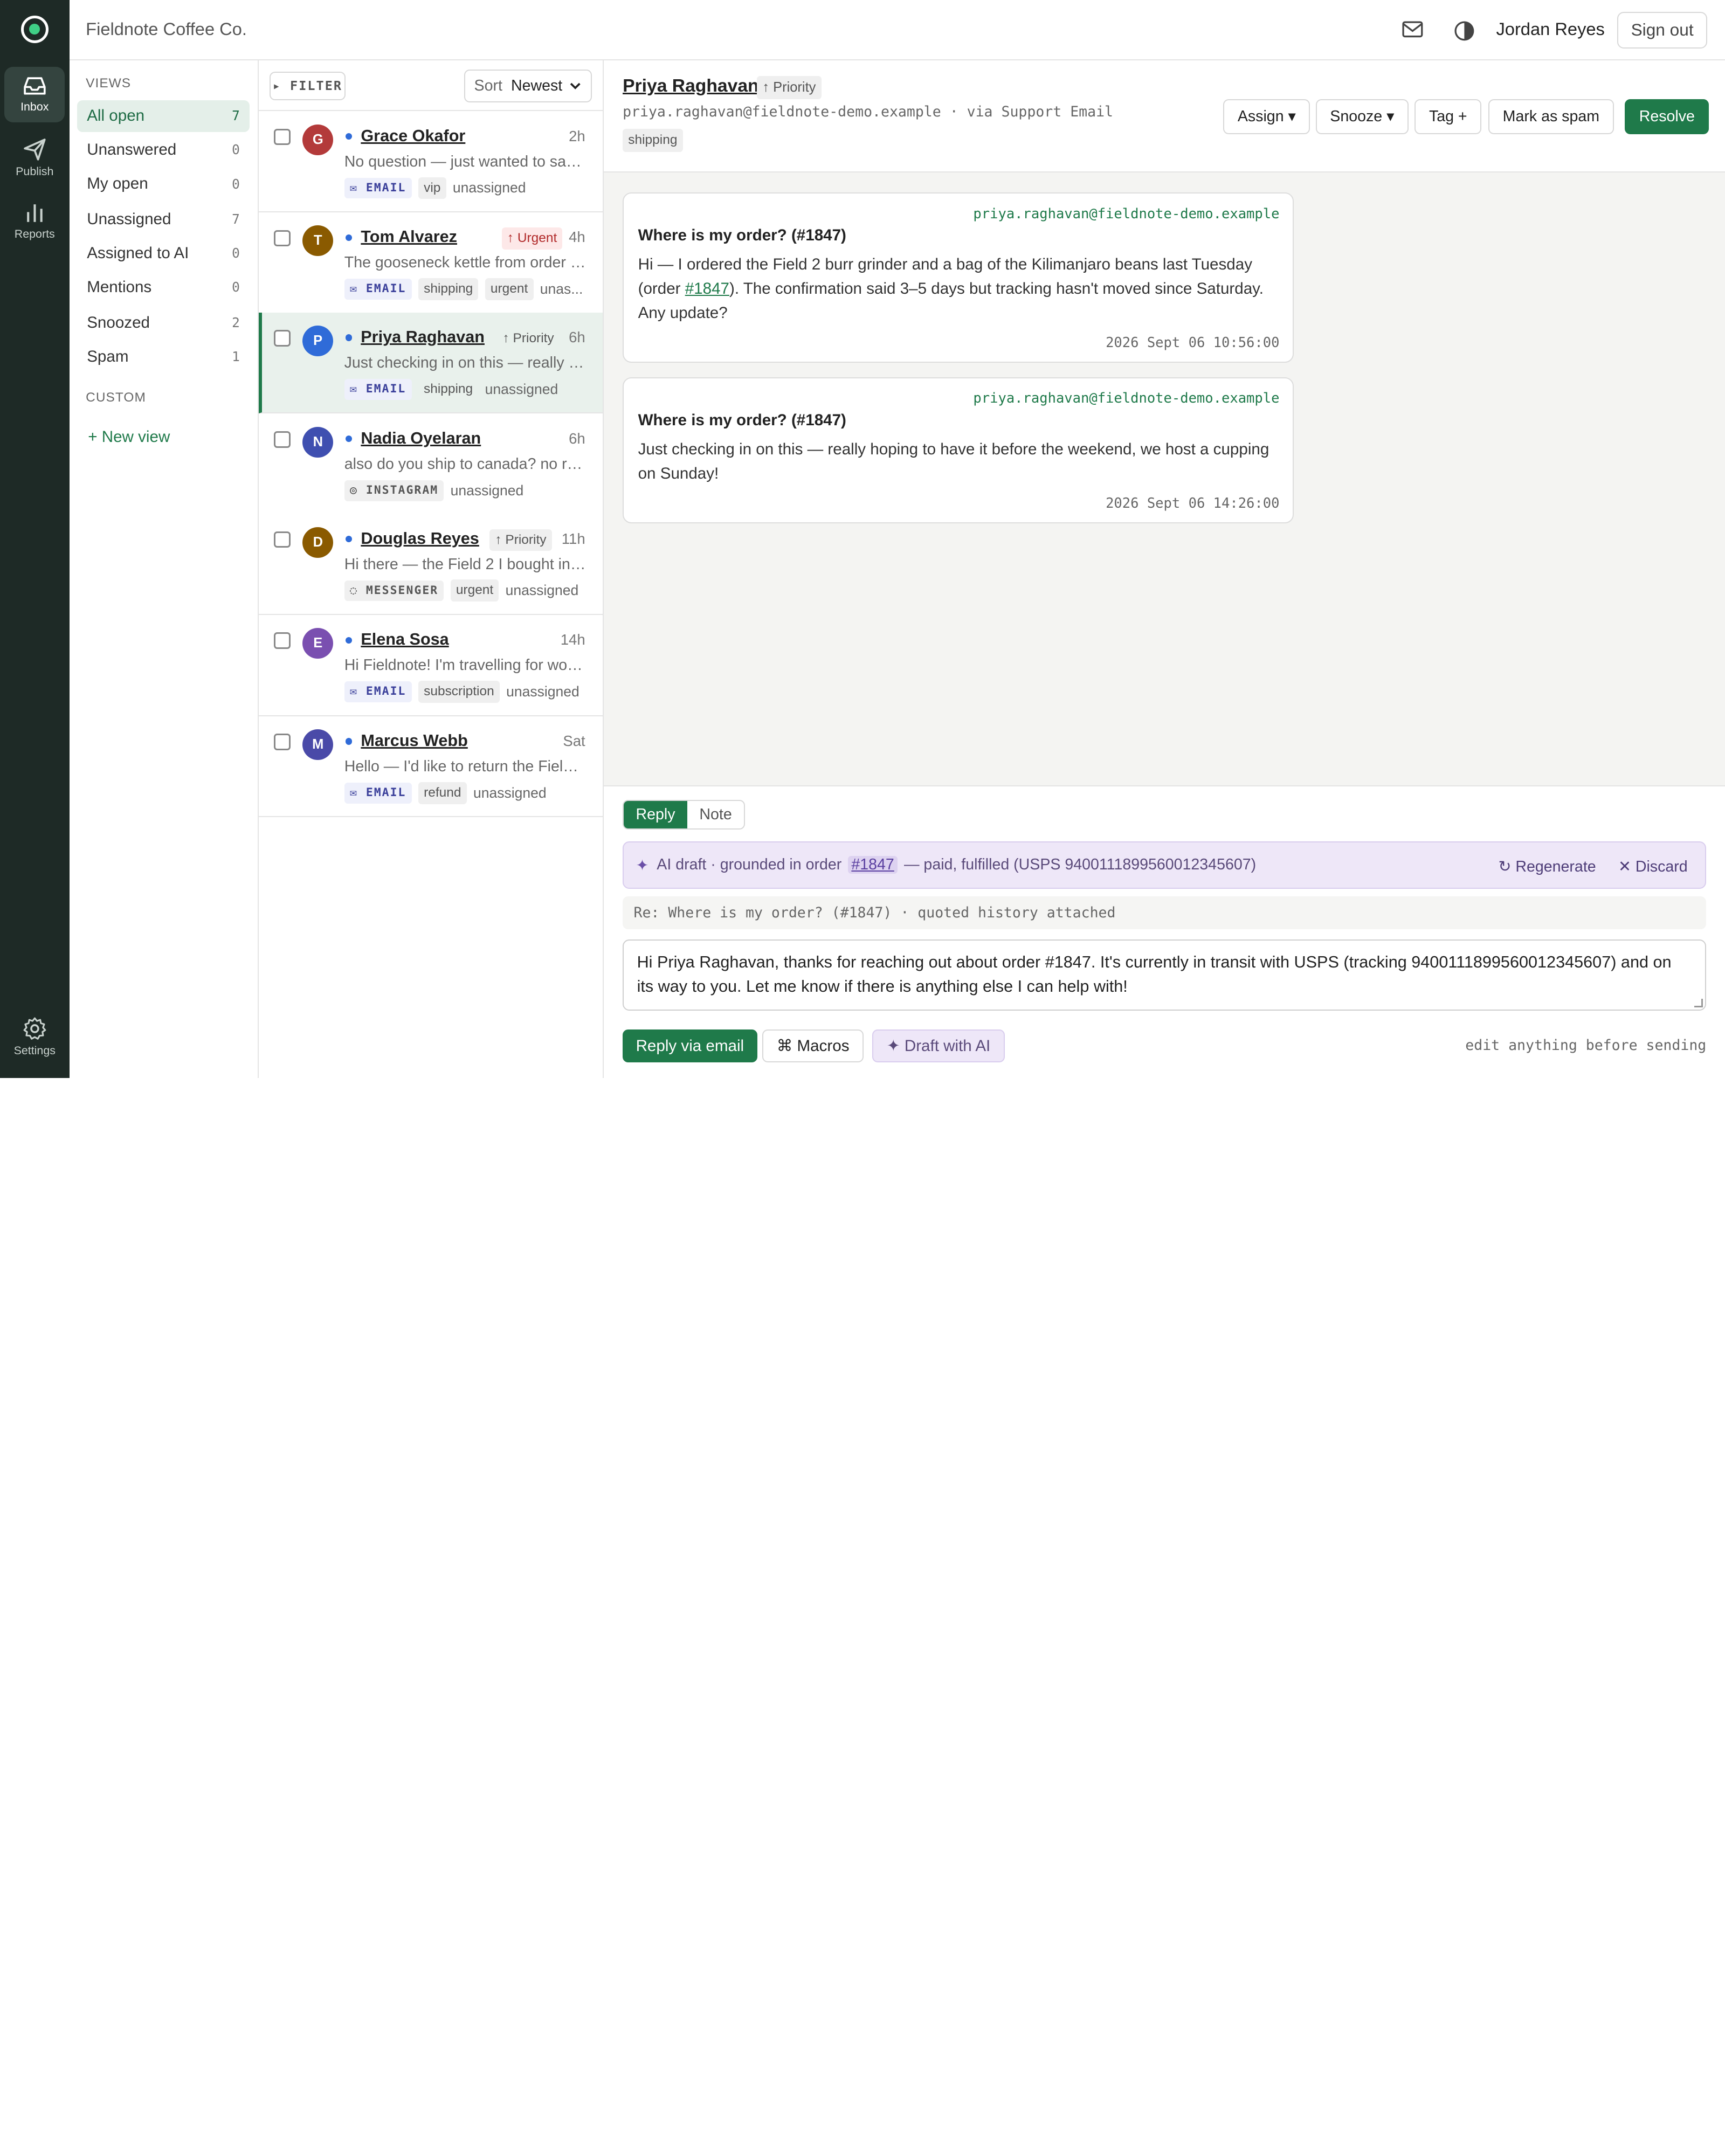 This screenshot has height=2156, width=1725. I want to click on sort-select: Sort Newest, so click(528, 85).